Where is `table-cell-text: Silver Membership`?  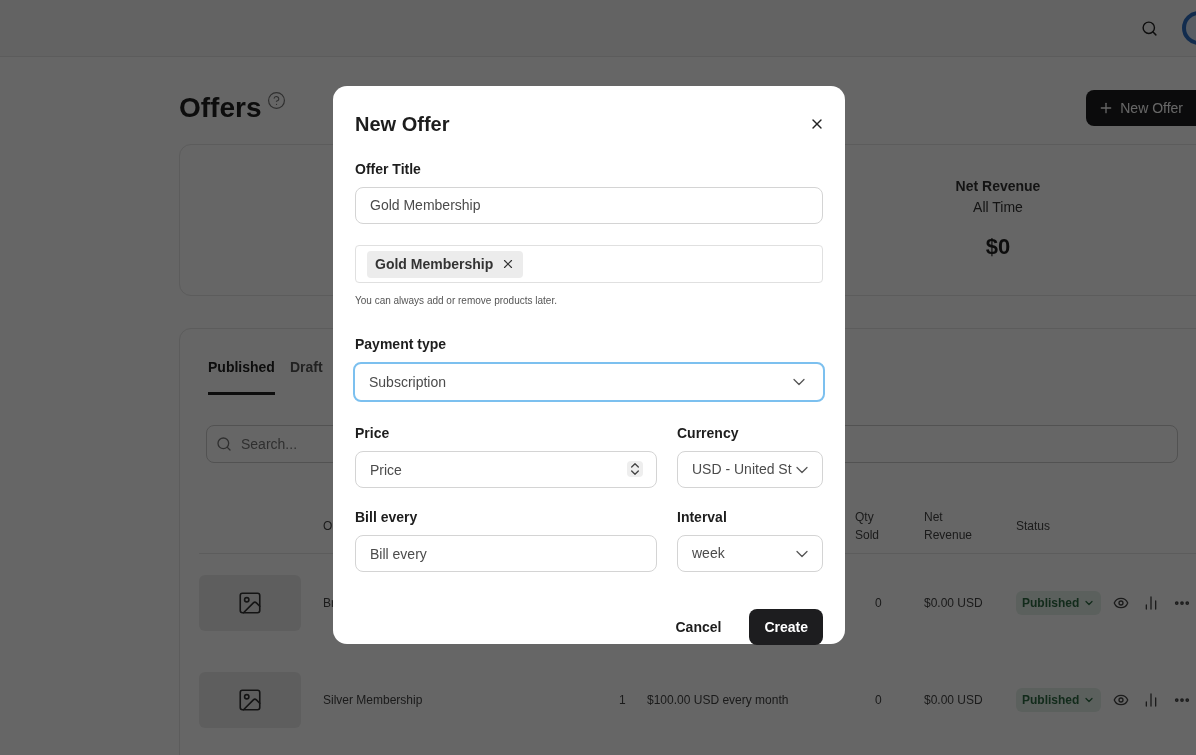
table-cell-text: Silver Membership is located at coordinates (373, 700).